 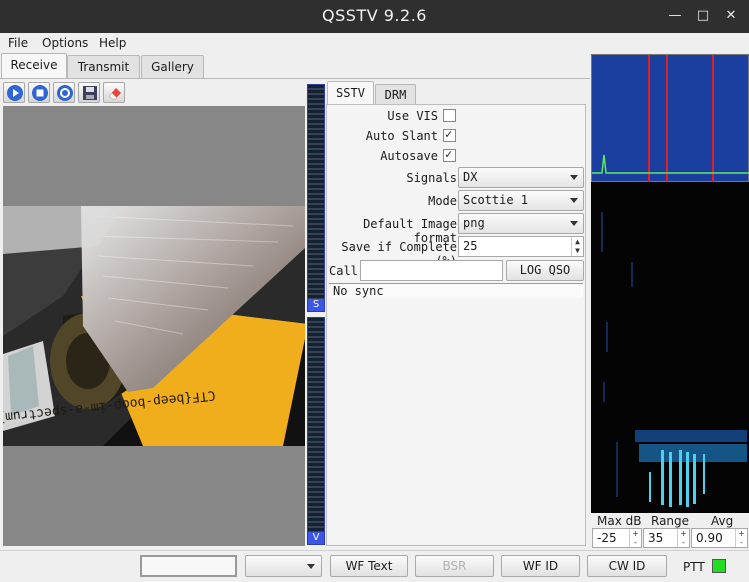 What do you see at coordinates (619, 521) in the screenshot?
I see `max-db-label: Max dB` at bounding box center [619, 521].